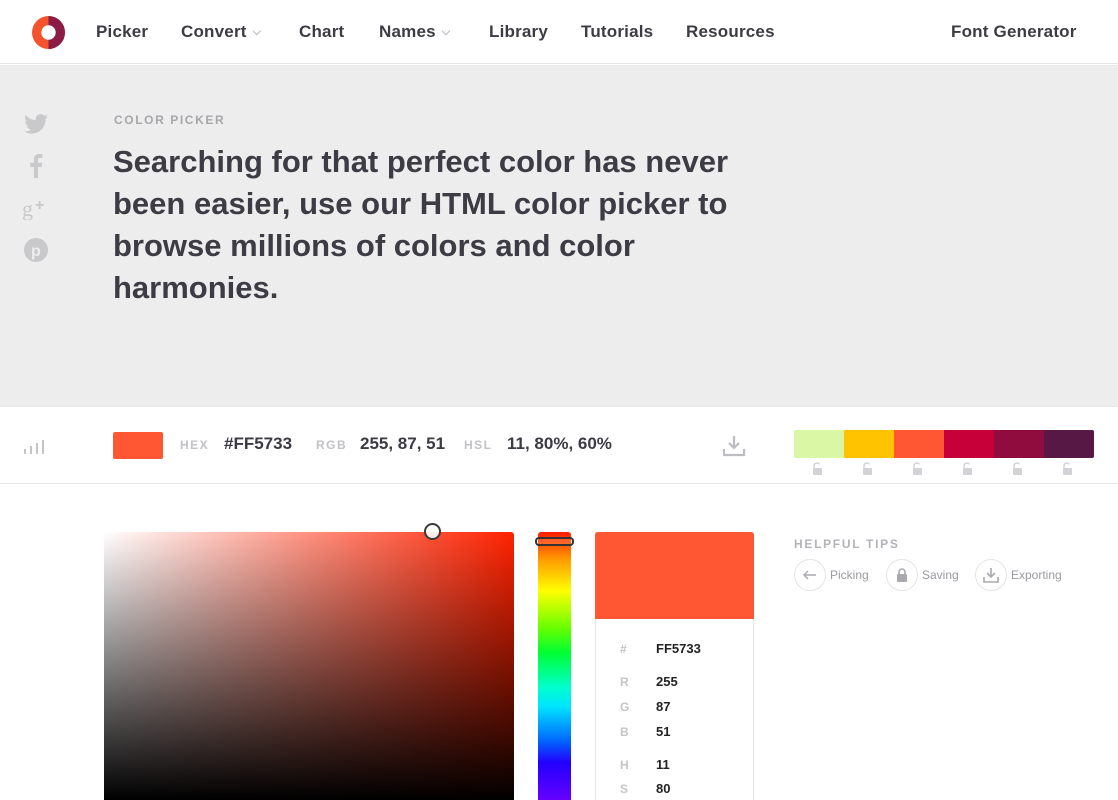  Describe the element at coordinates (432, 531) in the screenshot. I see `saturation-handle` at that location.